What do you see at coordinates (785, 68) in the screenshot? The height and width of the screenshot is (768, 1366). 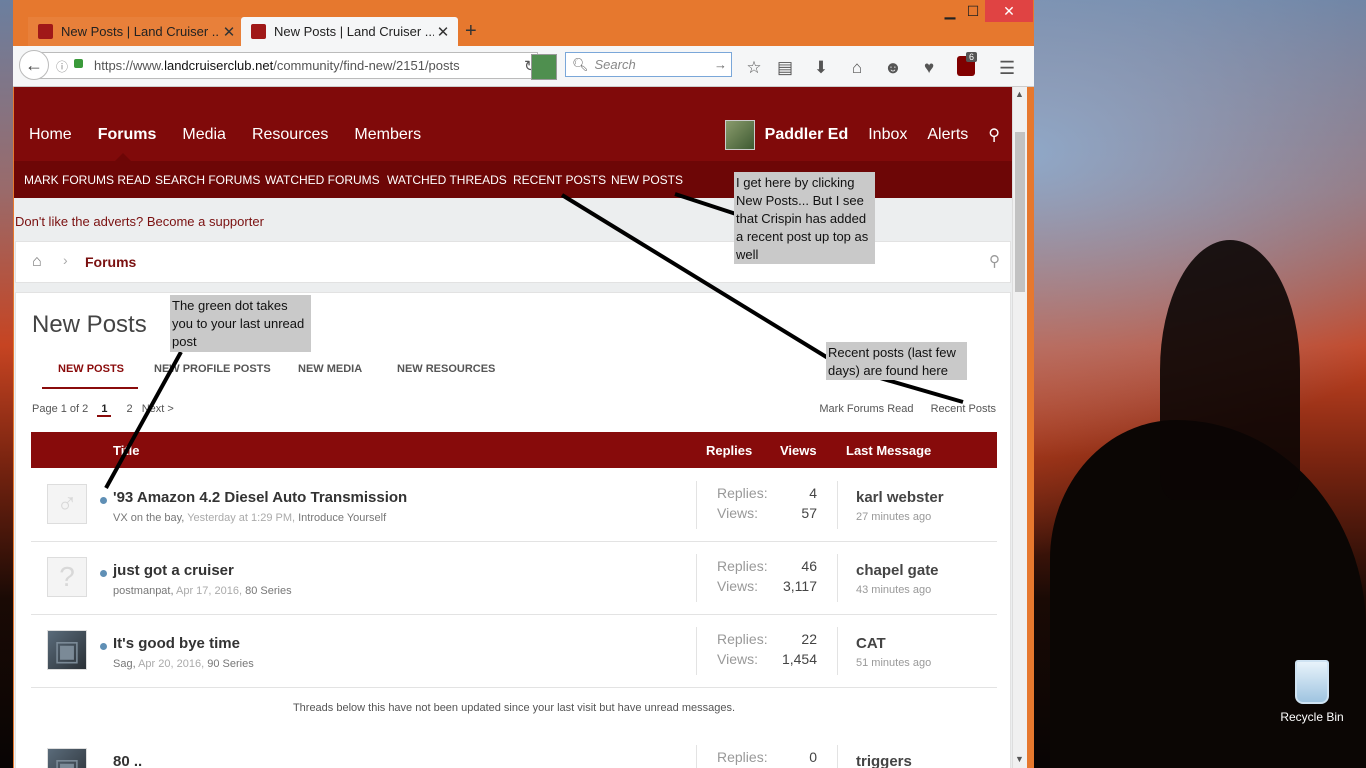 I see `reading-list-icon: ▤` at bounding box center [785, 68].